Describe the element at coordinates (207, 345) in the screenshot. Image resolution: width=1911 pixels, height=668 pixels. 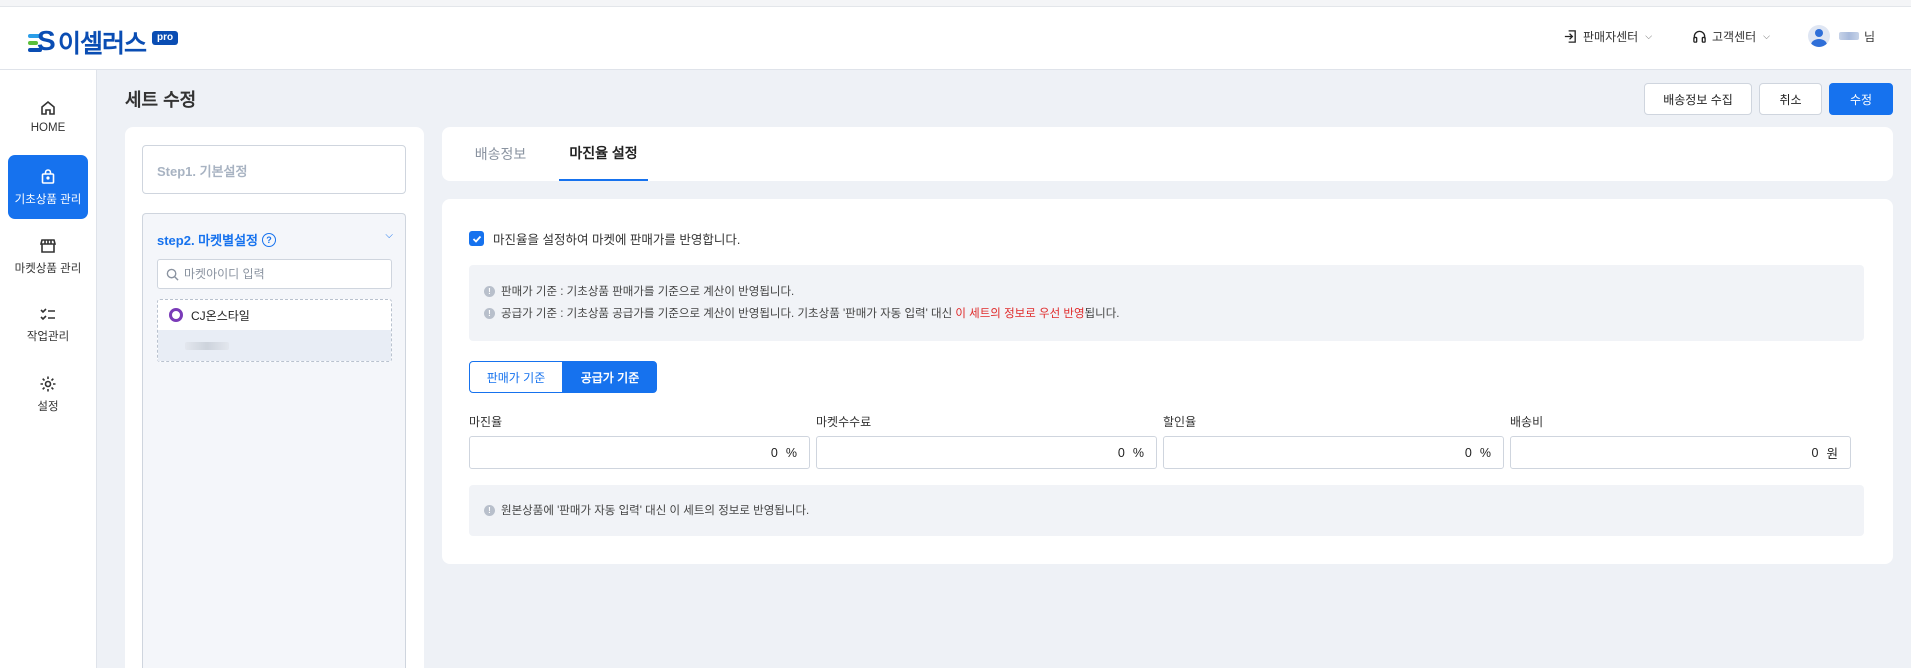
I see `market-account-redacted` at that location.